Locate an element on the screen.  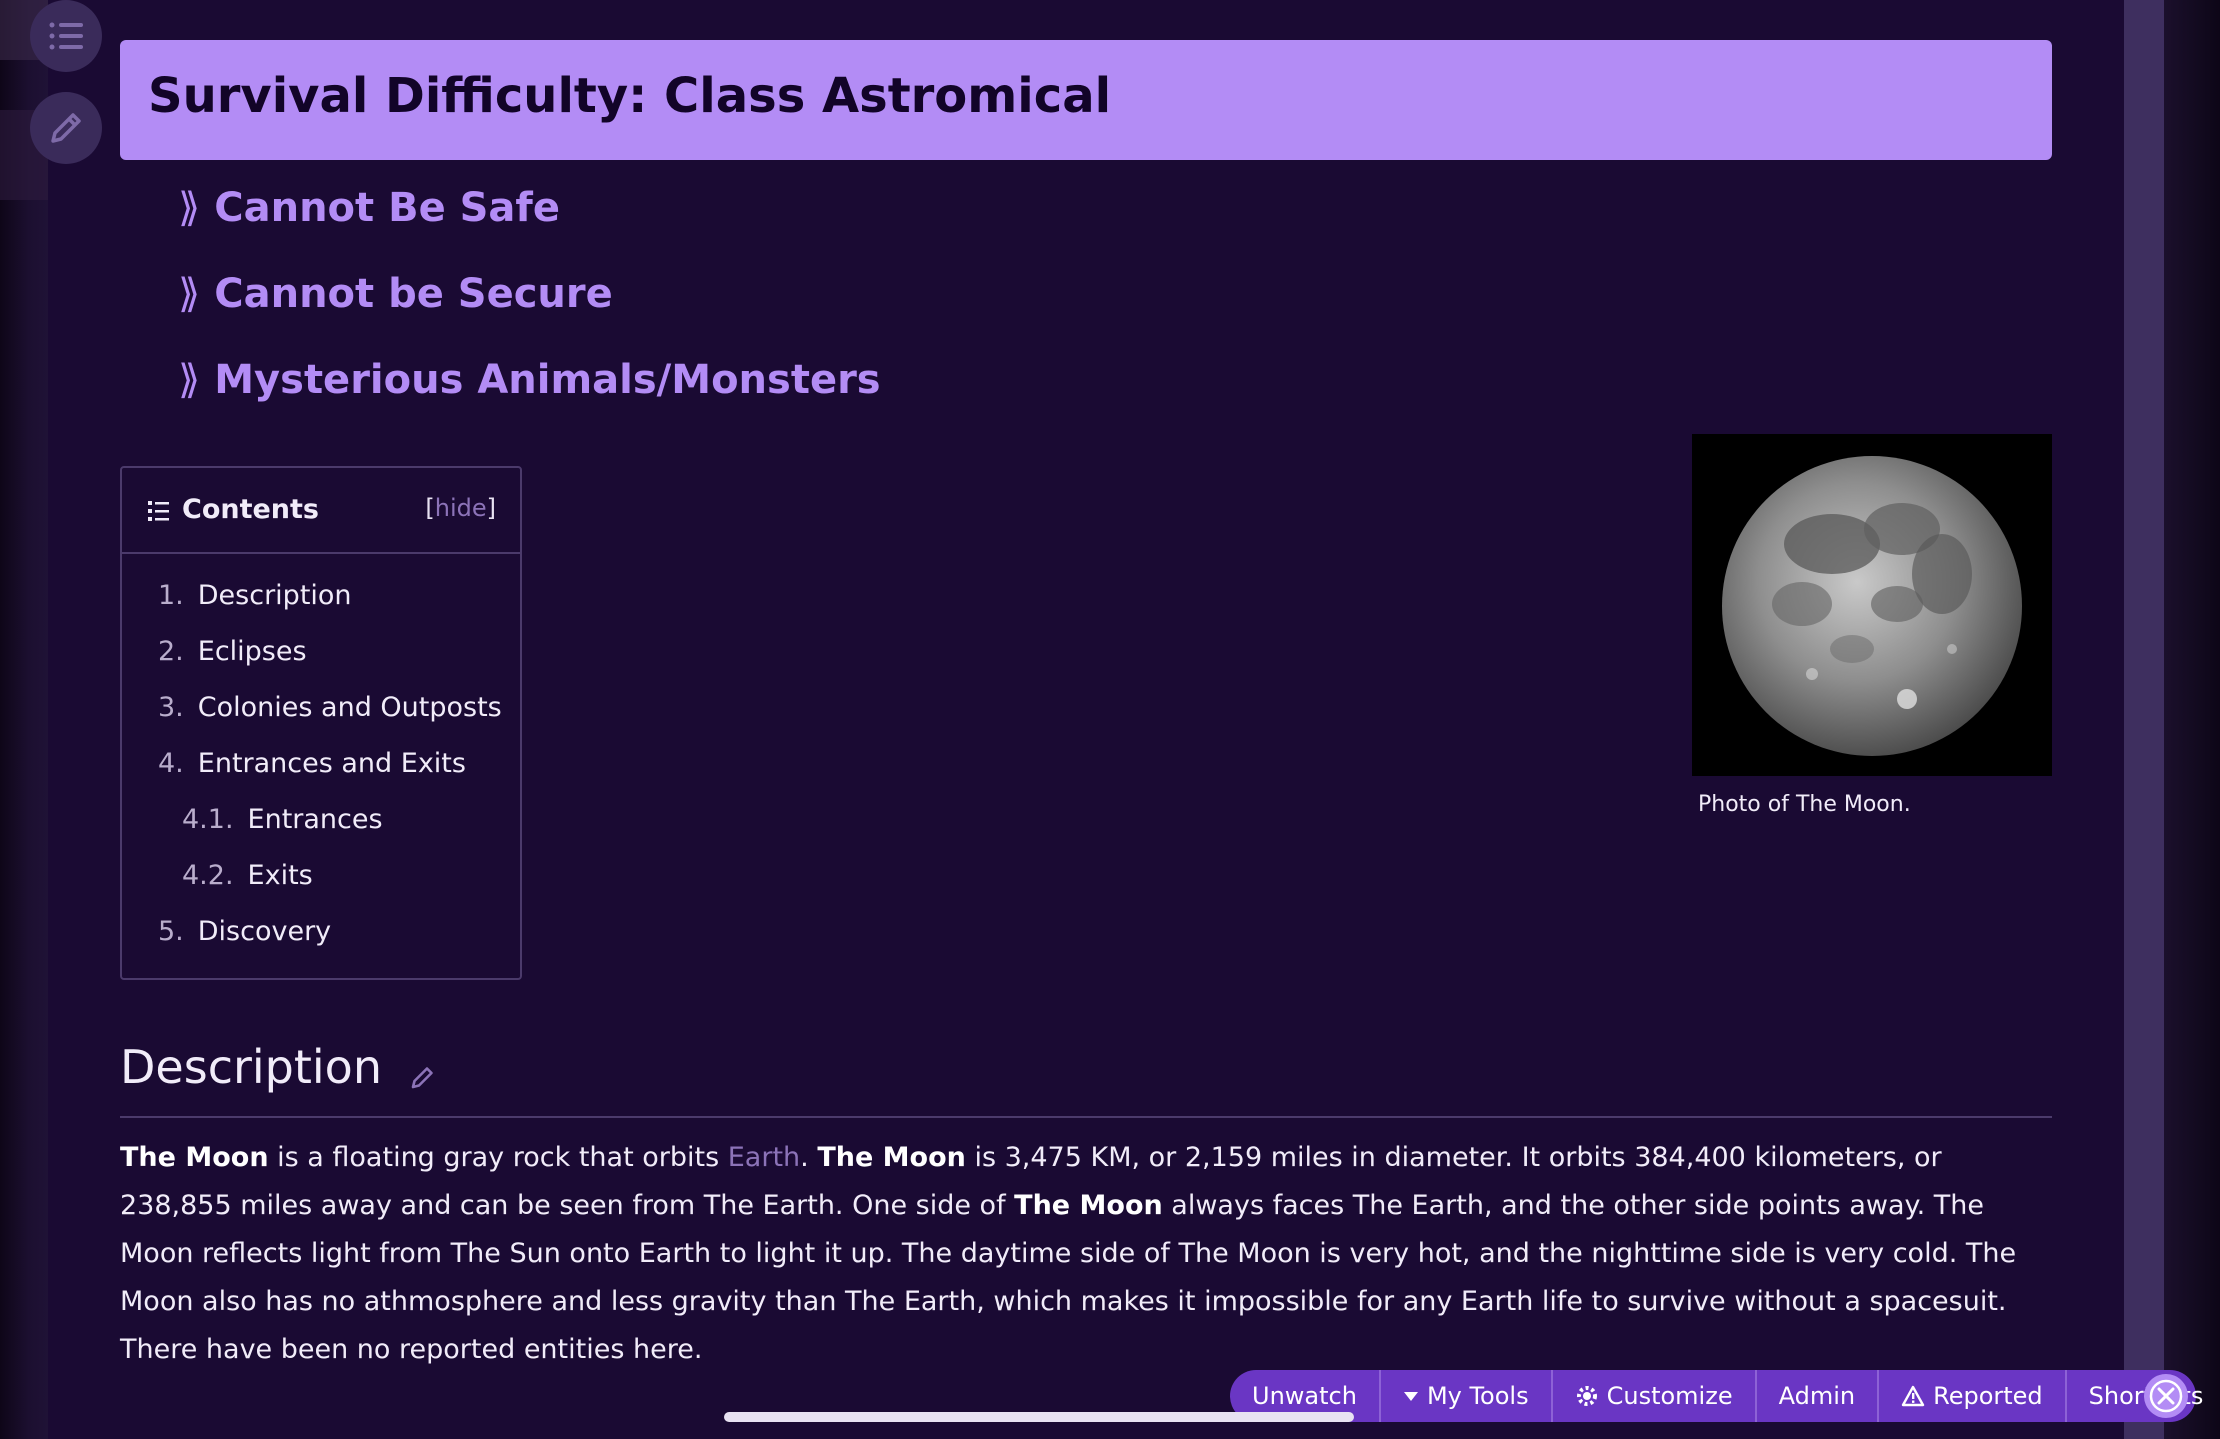
page-title-banner: Survival Difficulty: Class Astromical is located at coordinates (1086, 100).